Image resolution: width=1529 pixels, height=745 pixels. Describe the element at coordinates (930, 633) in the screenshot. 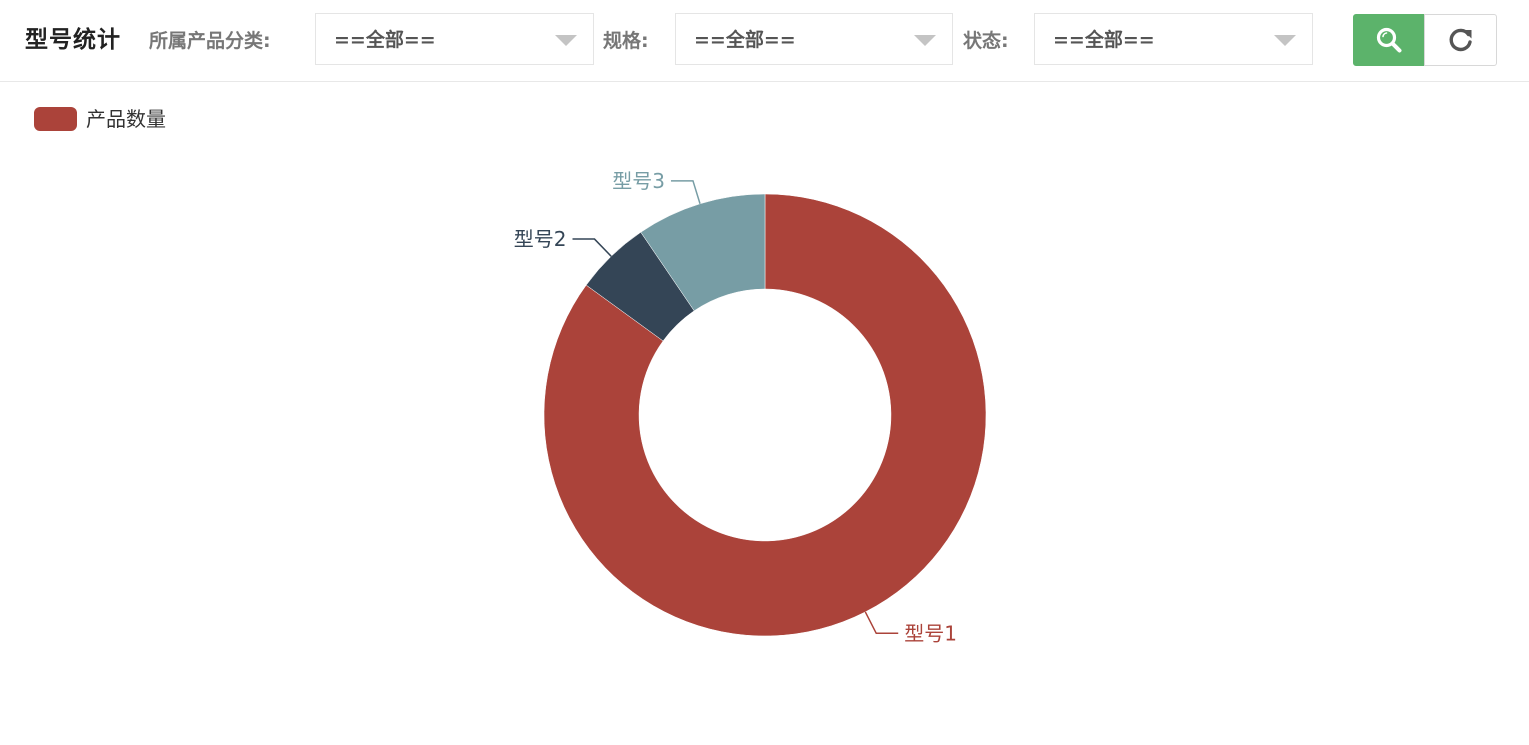

I see `slice-label-1: 型号1` at that location.